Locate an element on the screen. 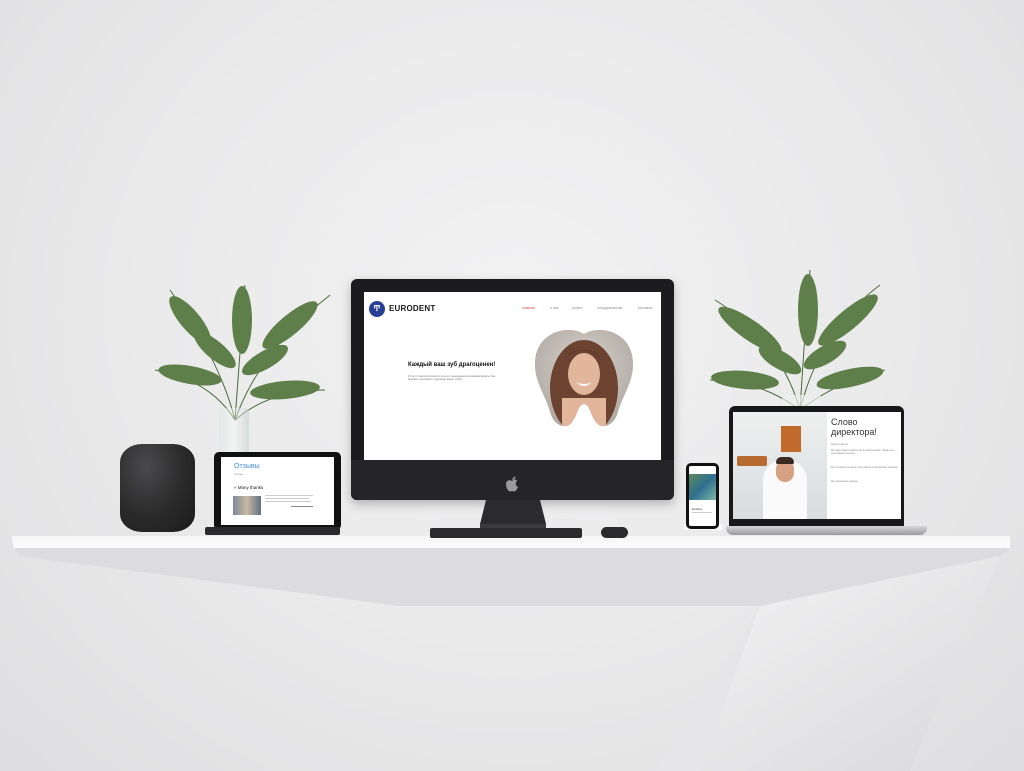  phone-hero-image is located at coordinates (702, 487).